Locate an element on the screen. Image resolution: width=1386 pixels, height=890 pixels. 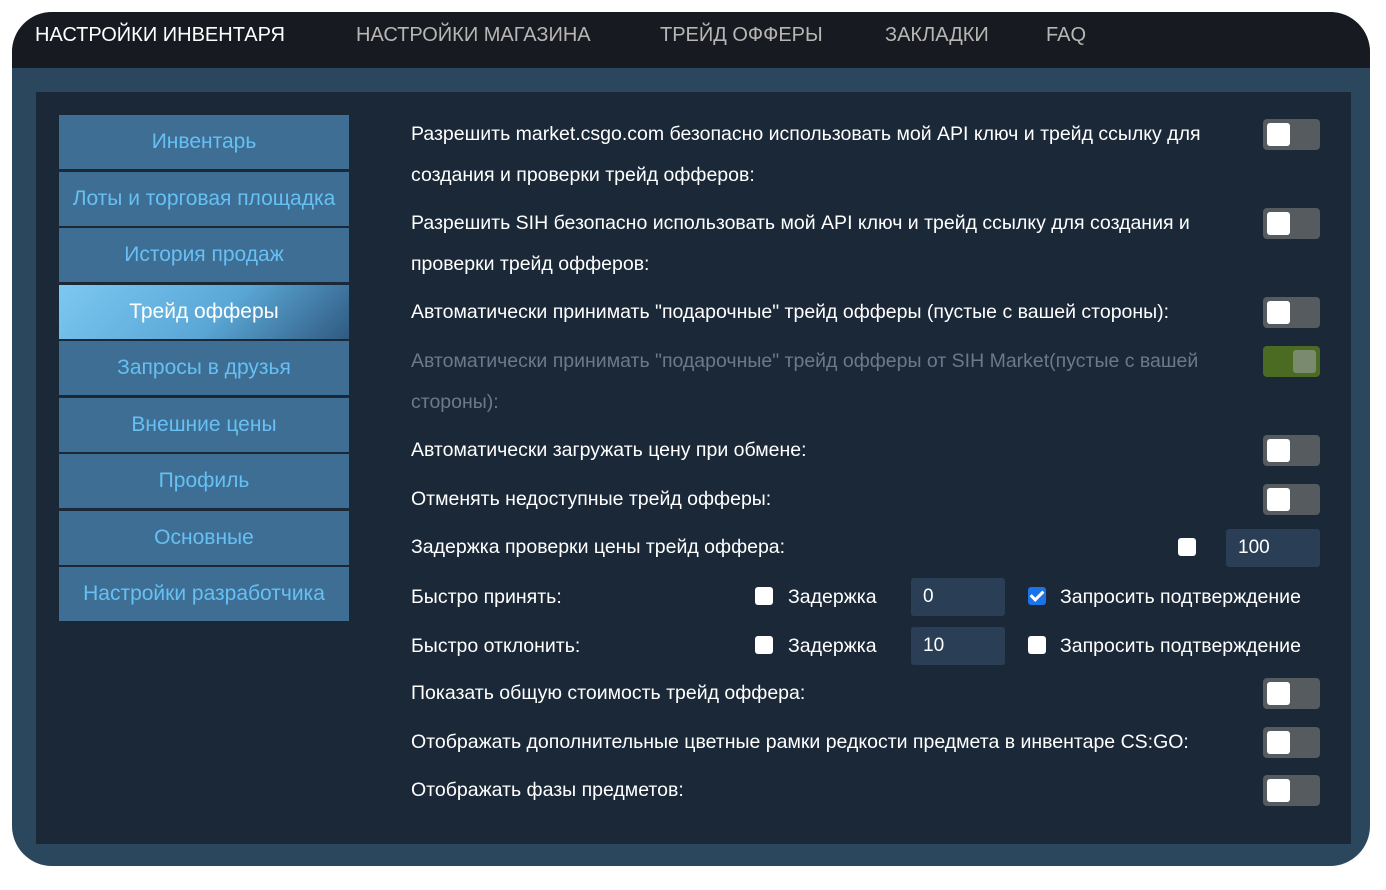
allow-market-toggle is located at coordinates (1291, 134).